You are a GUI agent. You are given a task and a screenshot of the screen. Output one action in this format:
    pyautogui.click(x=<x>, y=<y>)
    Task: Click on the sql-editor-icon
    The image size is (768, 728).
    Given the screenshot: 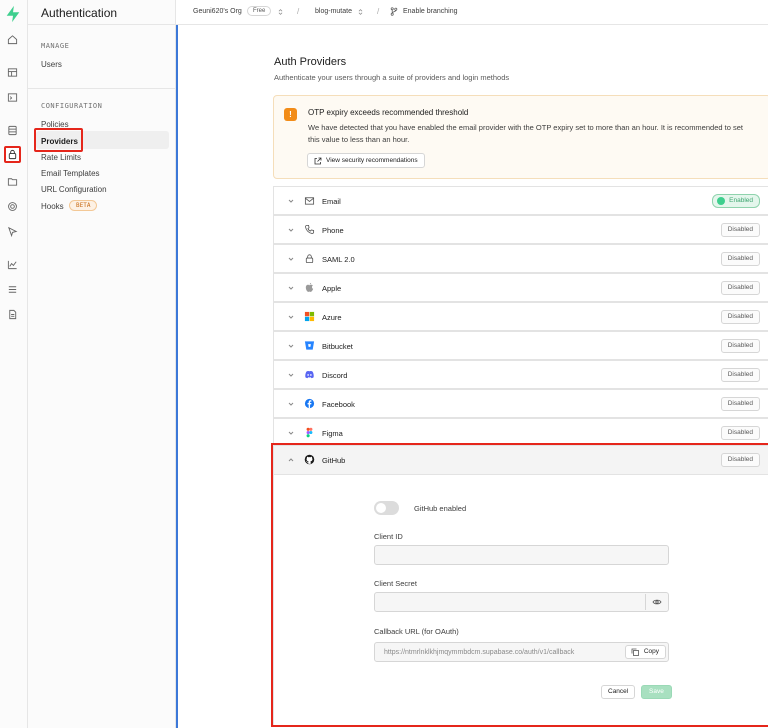 What is the action you would take?
    pyautogui.click(x=12, y=97)
    